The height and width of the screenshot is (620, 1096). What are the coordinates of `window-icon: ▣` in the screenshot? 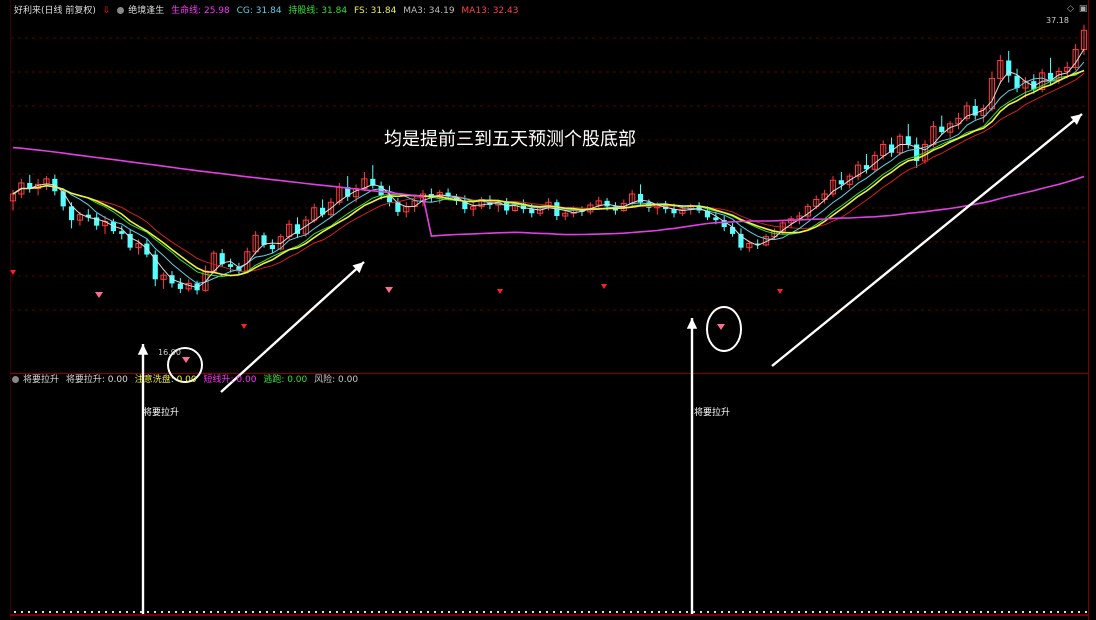 It's located at (1083, 9).